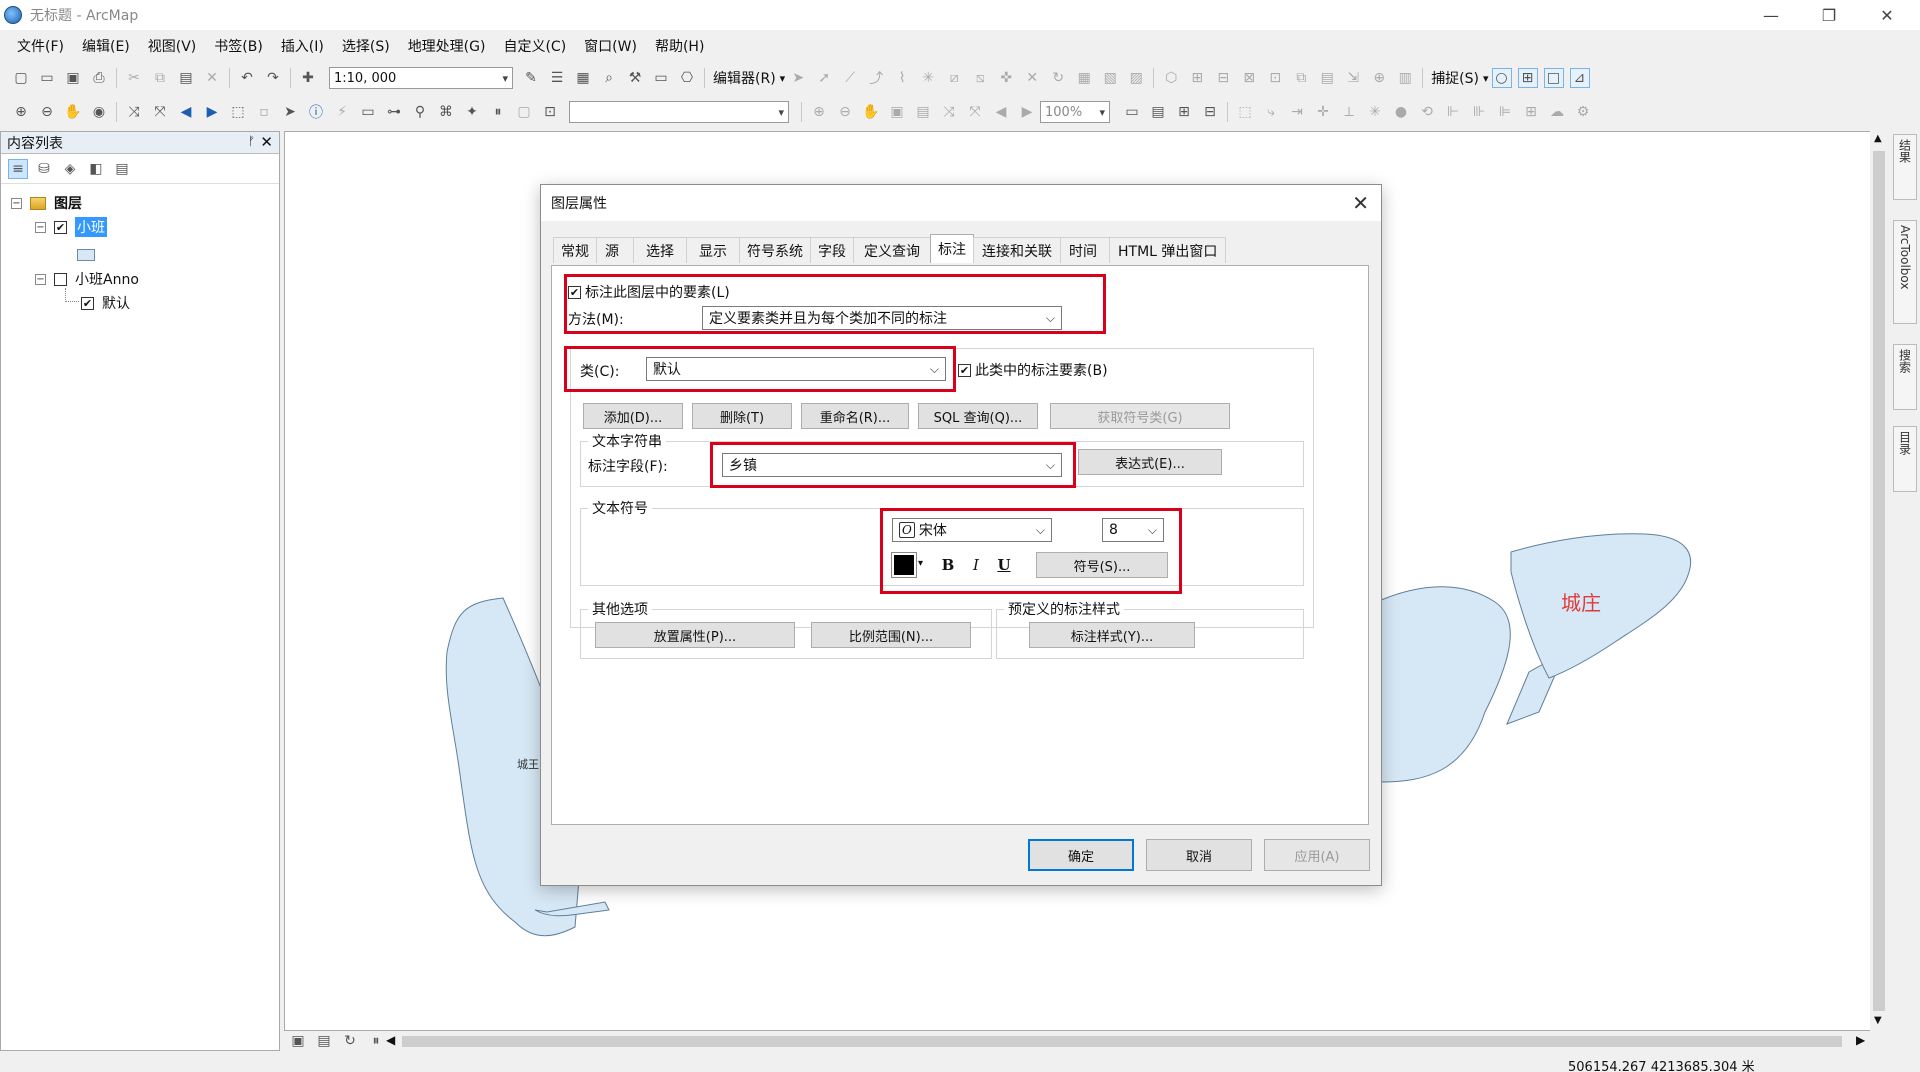 This screenshot has width=1920, height=1072. I want to click on straight-segment-icon: ⟋, so click(850, 78).